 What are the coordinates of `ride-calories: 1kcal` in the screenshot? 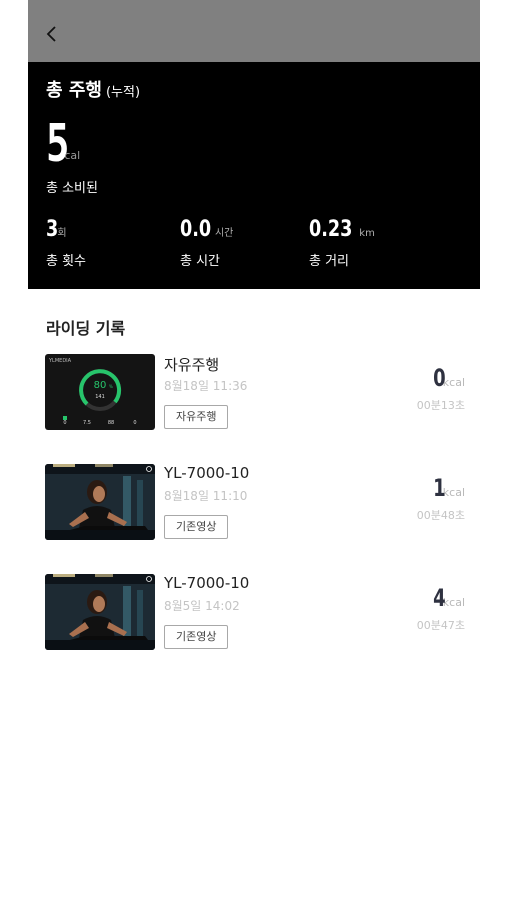 It's located at (447, 488).